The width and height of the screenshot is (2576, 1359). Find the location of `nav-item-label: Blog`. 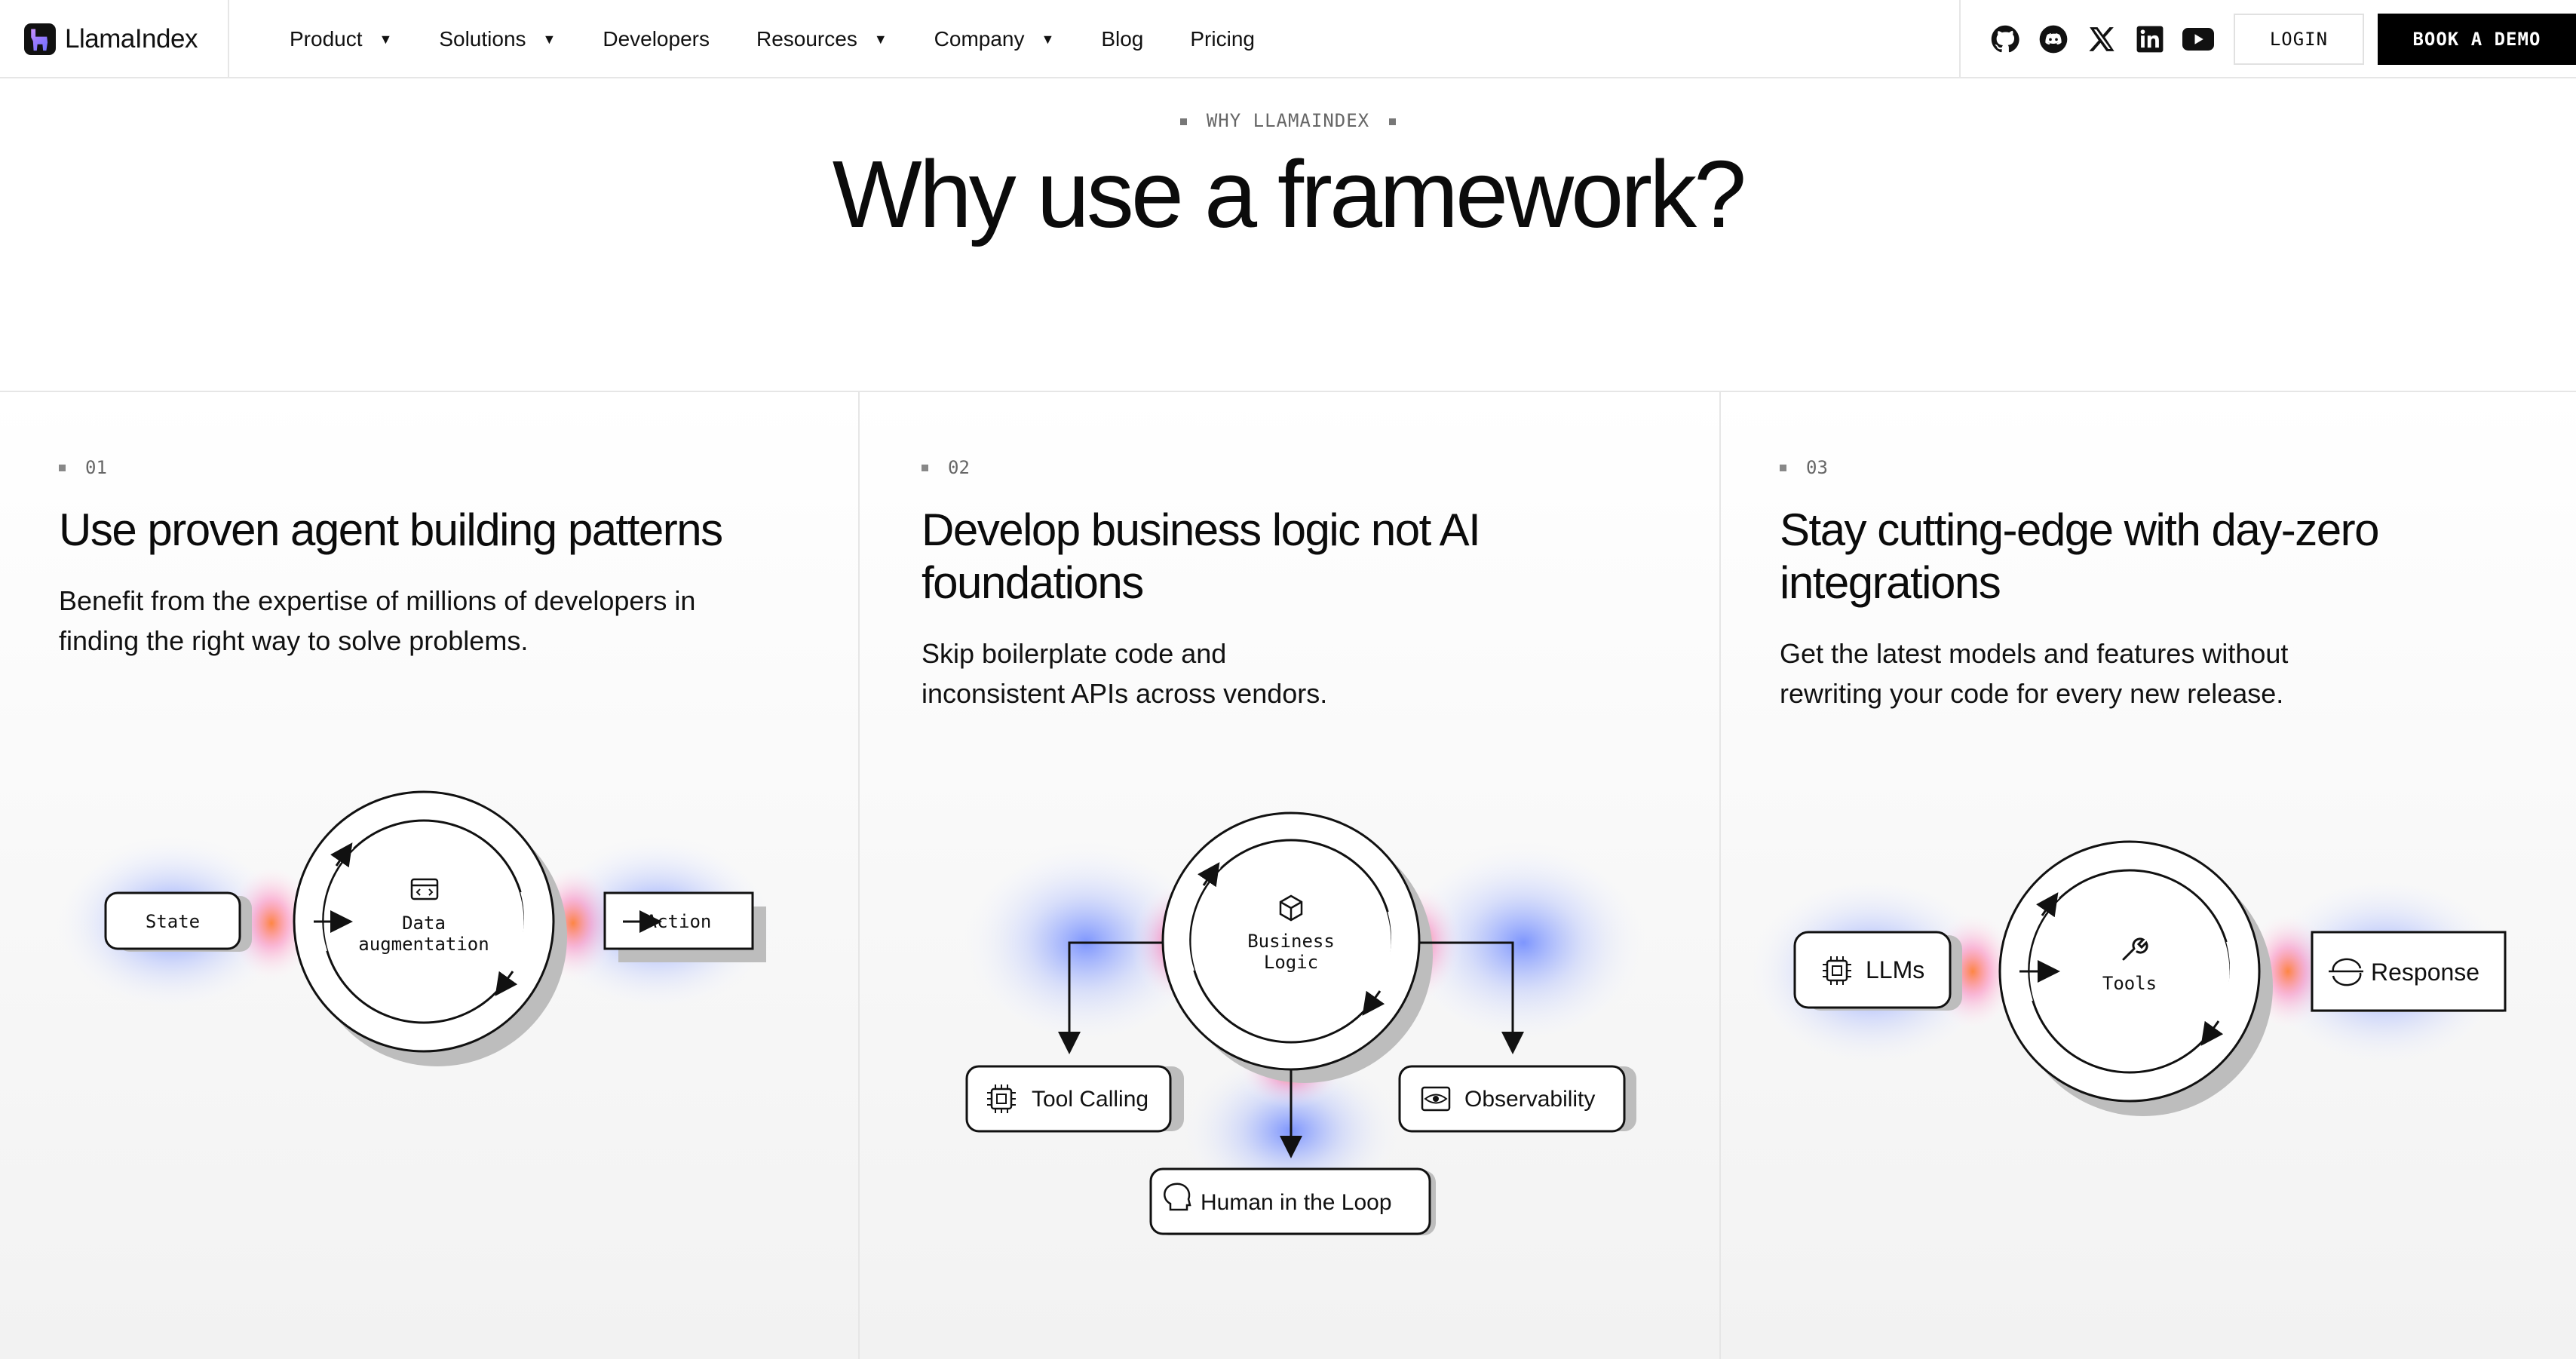

nav-item-label: Blog is located at coordinates (1122, 39).